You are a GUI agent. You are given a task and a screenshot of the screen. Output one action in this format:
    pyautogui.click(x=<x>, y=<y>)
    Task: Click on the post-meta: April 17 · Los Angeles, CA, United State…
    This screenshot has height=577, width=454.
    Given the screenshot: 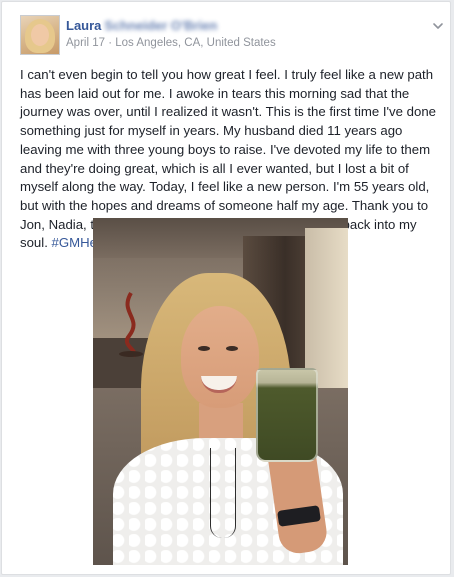 What is the action you would take?
    pyautogui.click(x=171, y=43)
    